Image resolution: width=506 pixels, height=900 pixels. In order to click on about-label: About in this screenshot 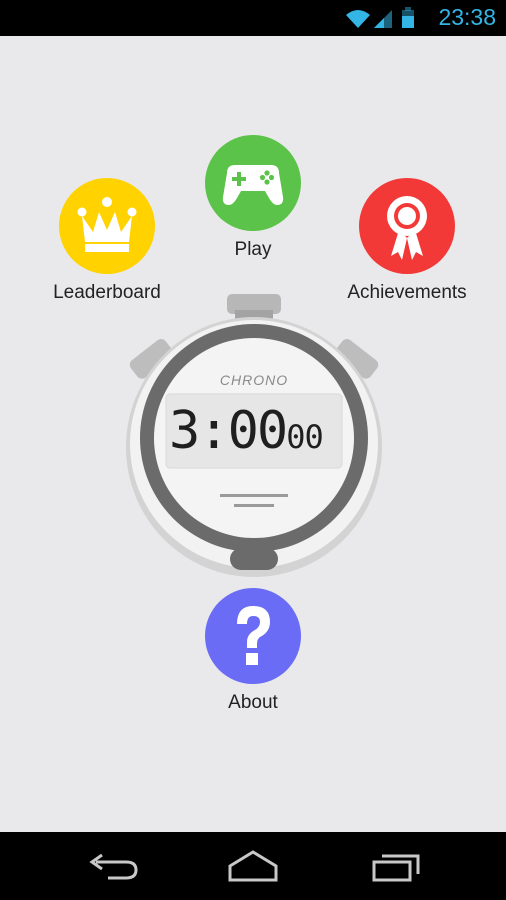, I will do `click(253, 702)`.